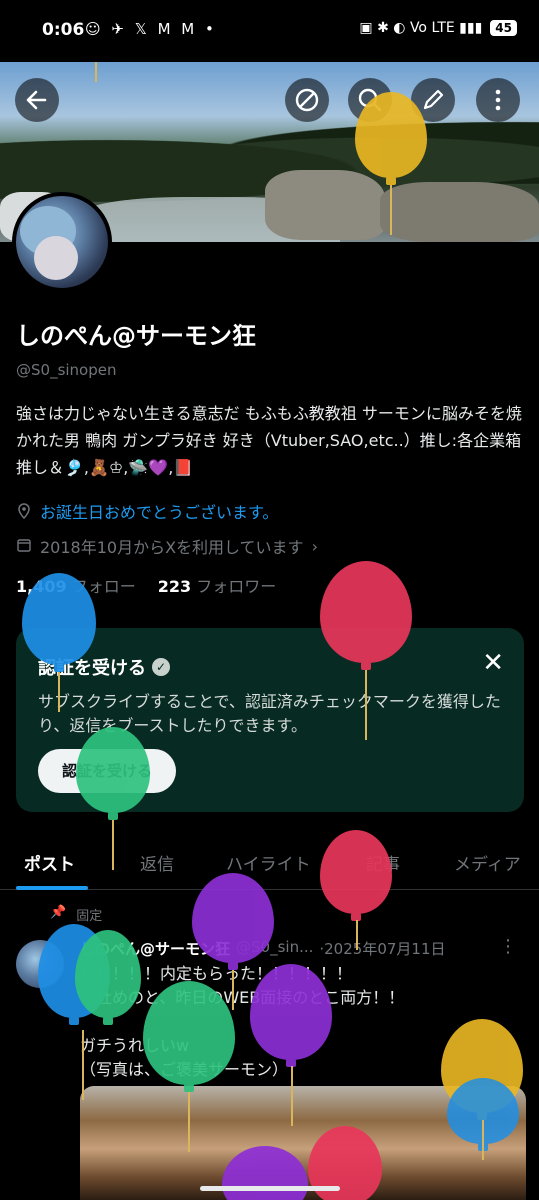 This screenshot has width=539, height=1200. I want to click on status-time: 0:06, so click(63, 30).